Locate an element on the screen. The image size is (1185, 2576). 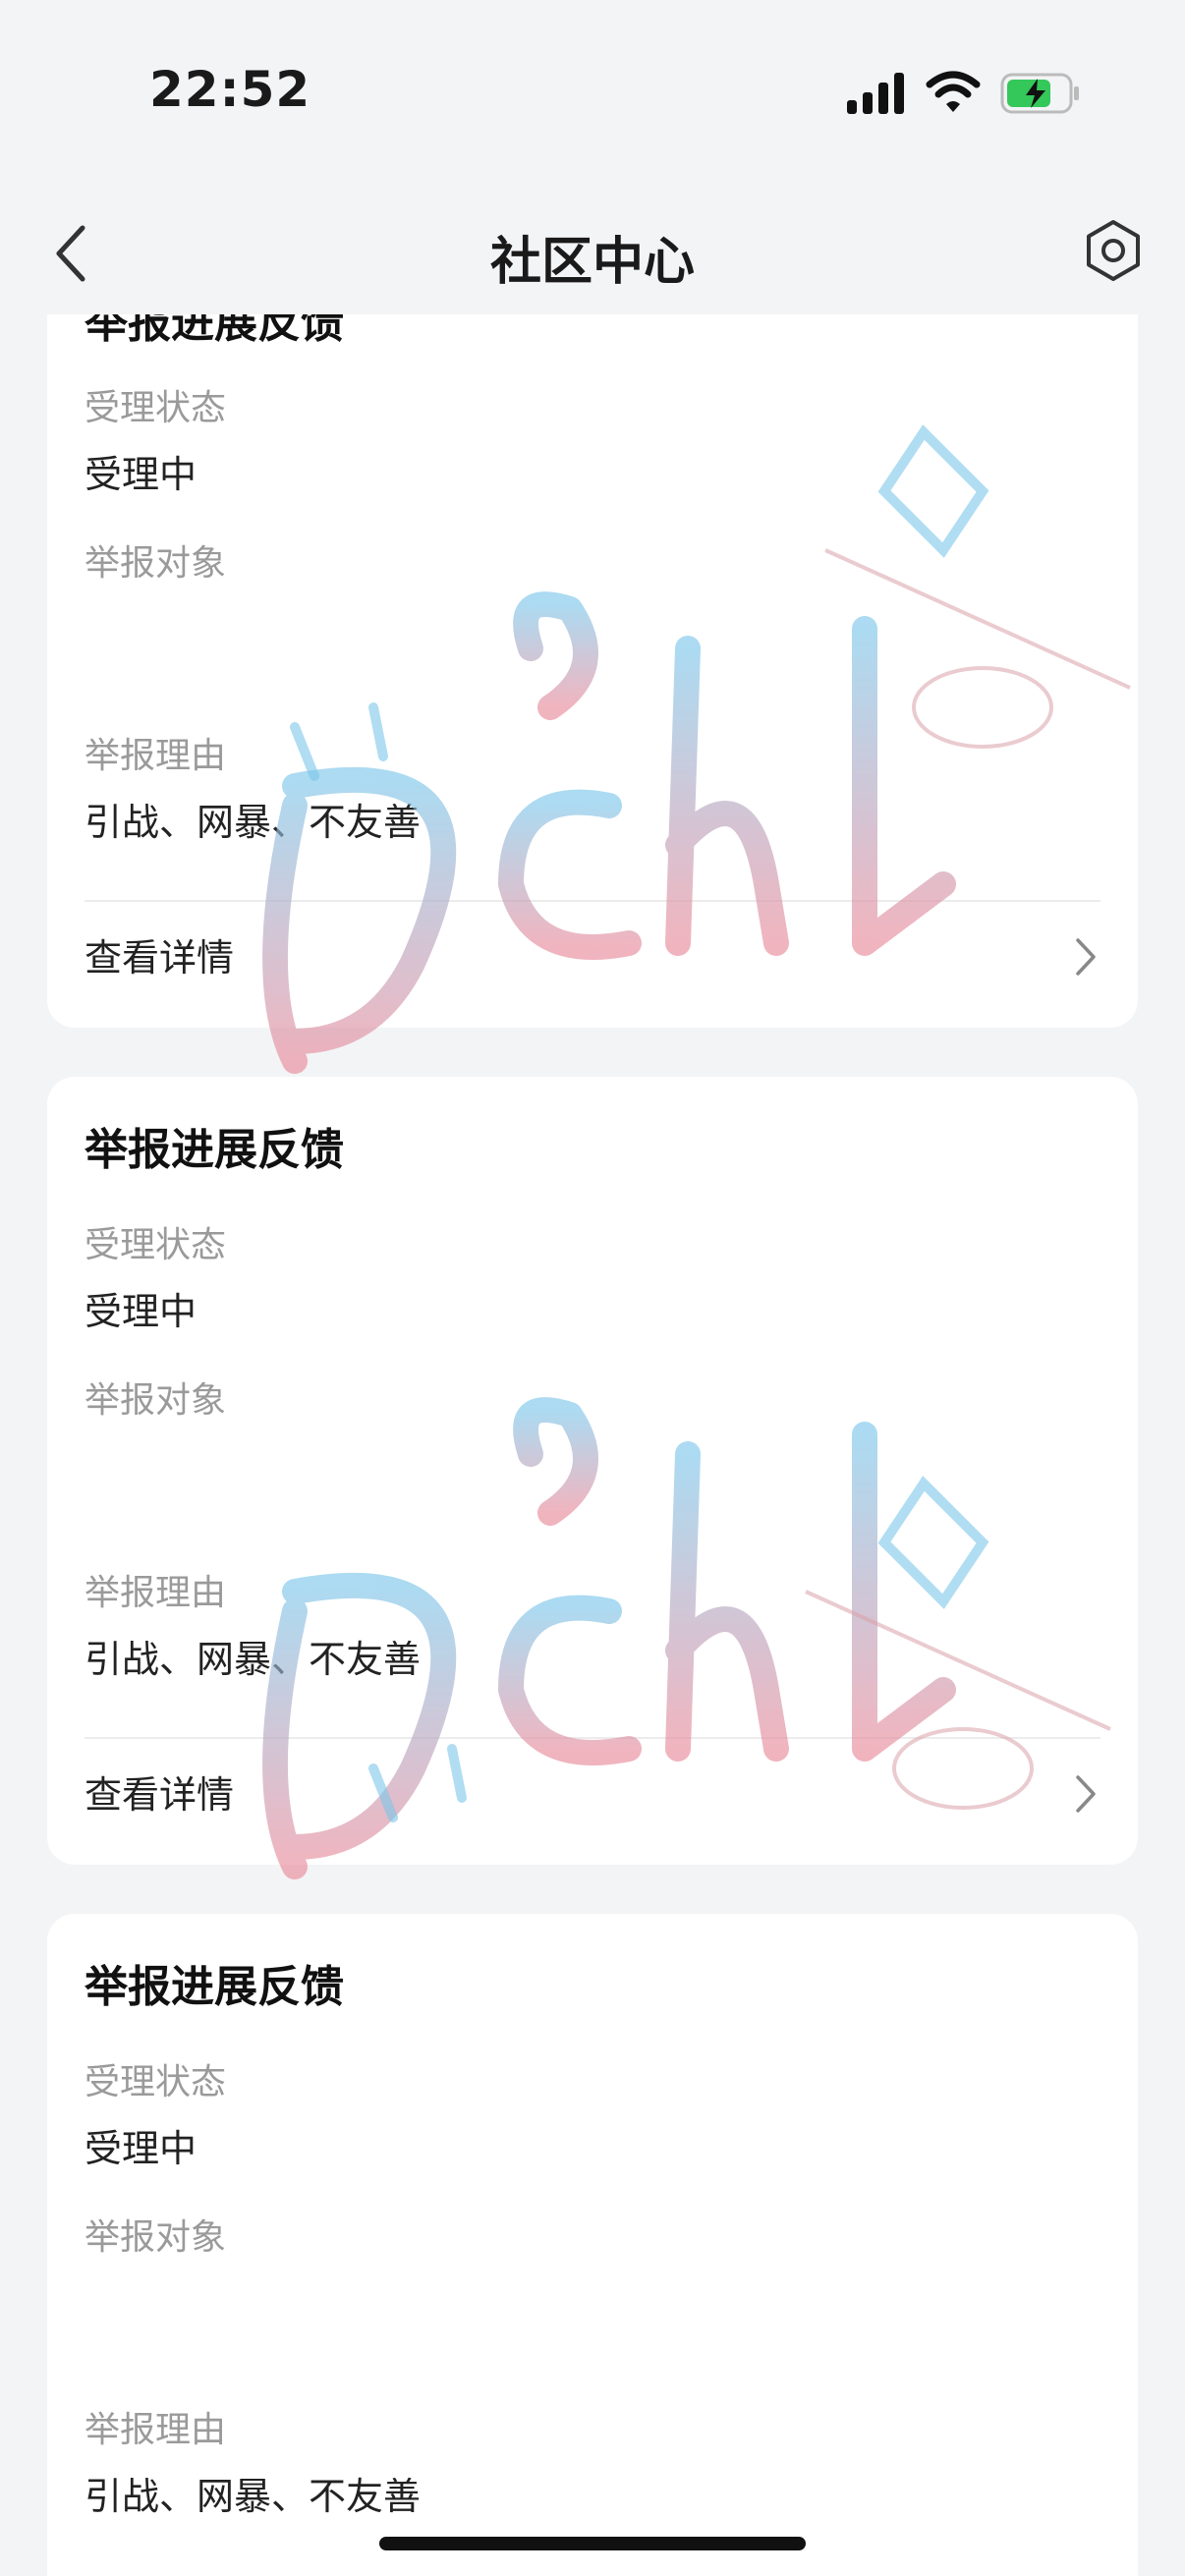
page-title: 社区中心 is located at coordinates (592, 262).